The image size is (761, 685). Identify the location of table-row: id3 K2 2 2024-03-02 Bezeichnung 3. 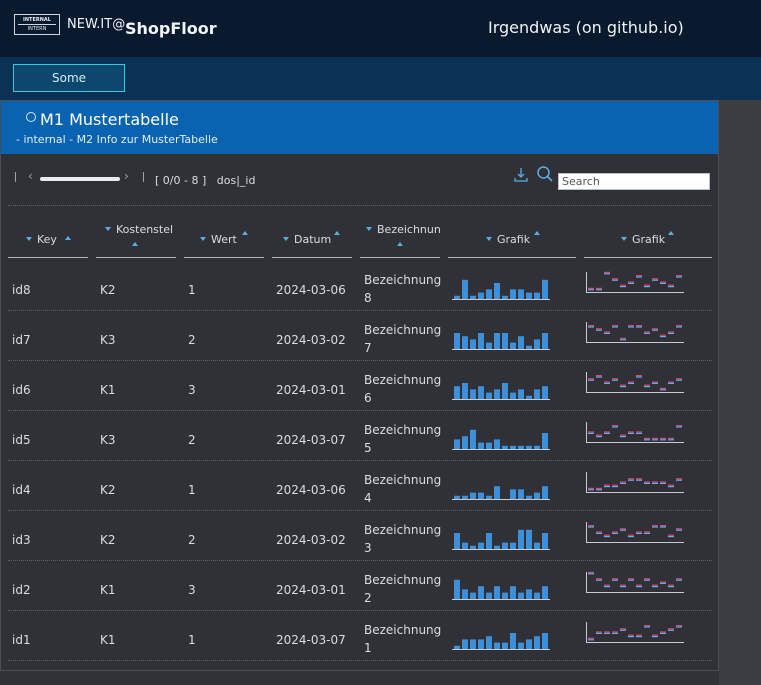
(360, 536).